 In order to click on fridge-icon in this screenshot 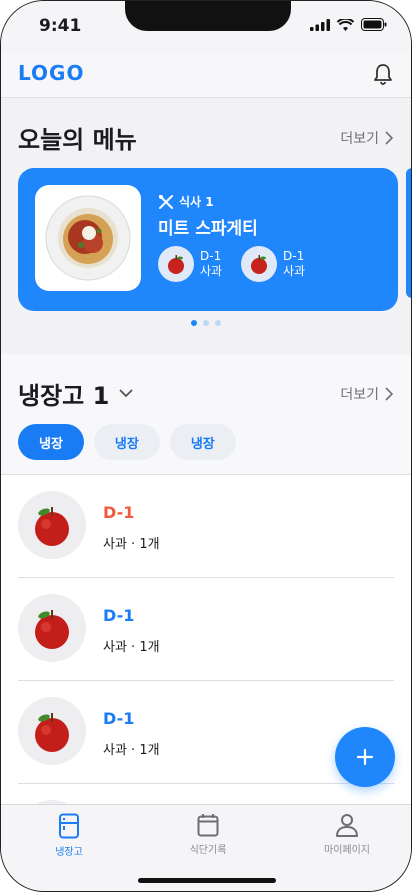, I will do `click(69, 826)`.